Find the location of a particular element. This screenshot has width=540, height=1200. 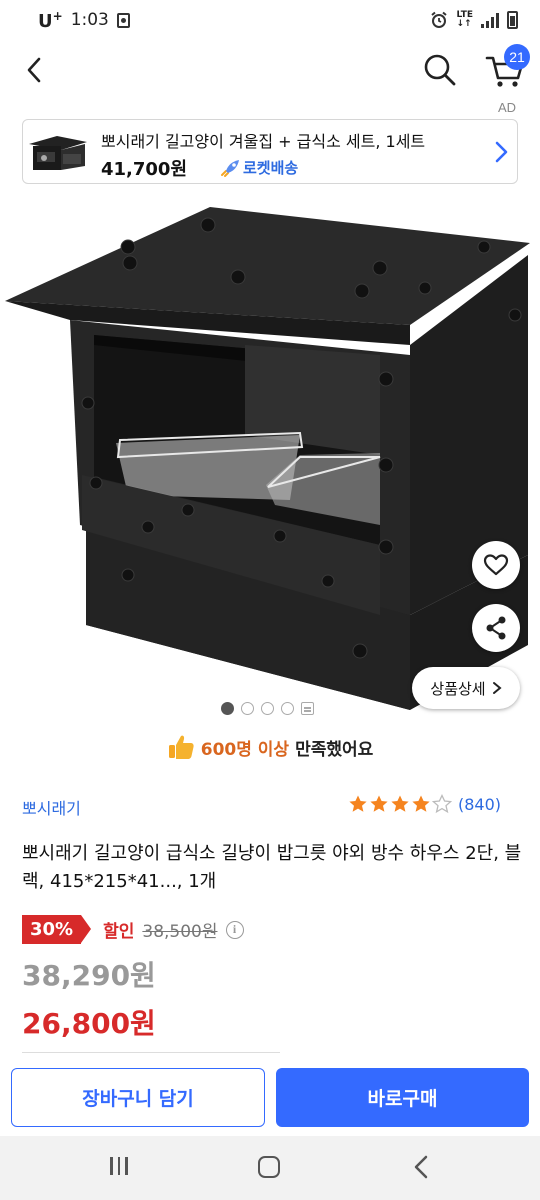

review-count: (840) is located at coordinates (480, 804).